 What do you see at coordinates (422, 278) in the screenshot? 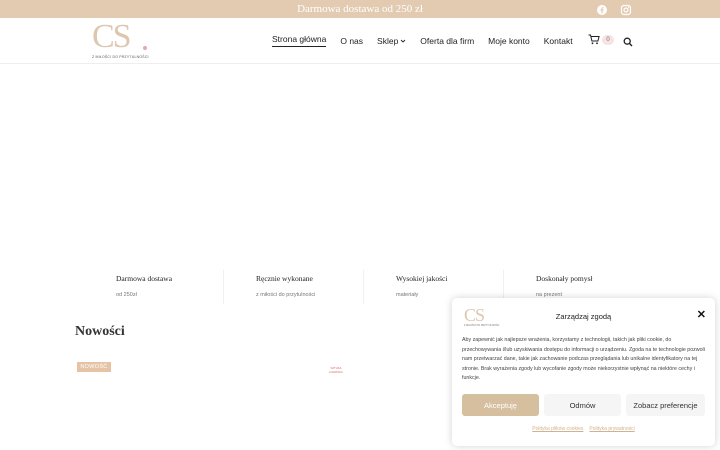
I see `feature-title: Wysokiej jakości` at bounding box center [422, 278].